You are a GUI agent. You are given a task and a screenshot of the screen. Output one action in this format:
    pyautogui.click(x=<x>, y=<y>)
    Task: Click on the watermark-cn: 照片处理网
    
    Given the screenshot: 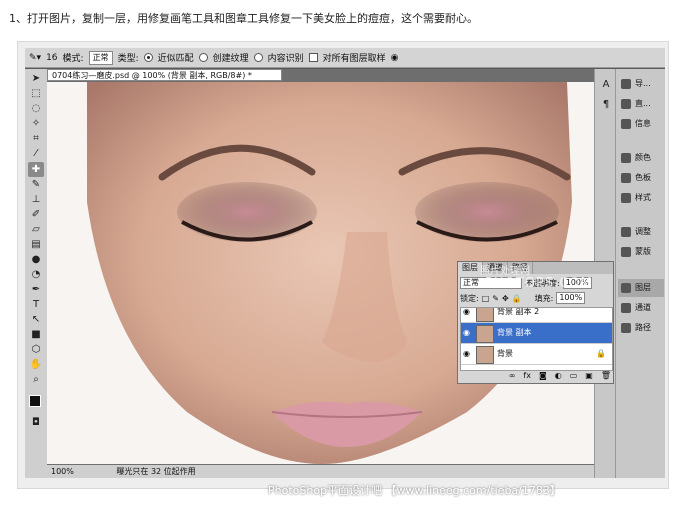 What is the action you would take?
    pyautogui.click(x=505, y=271)
    